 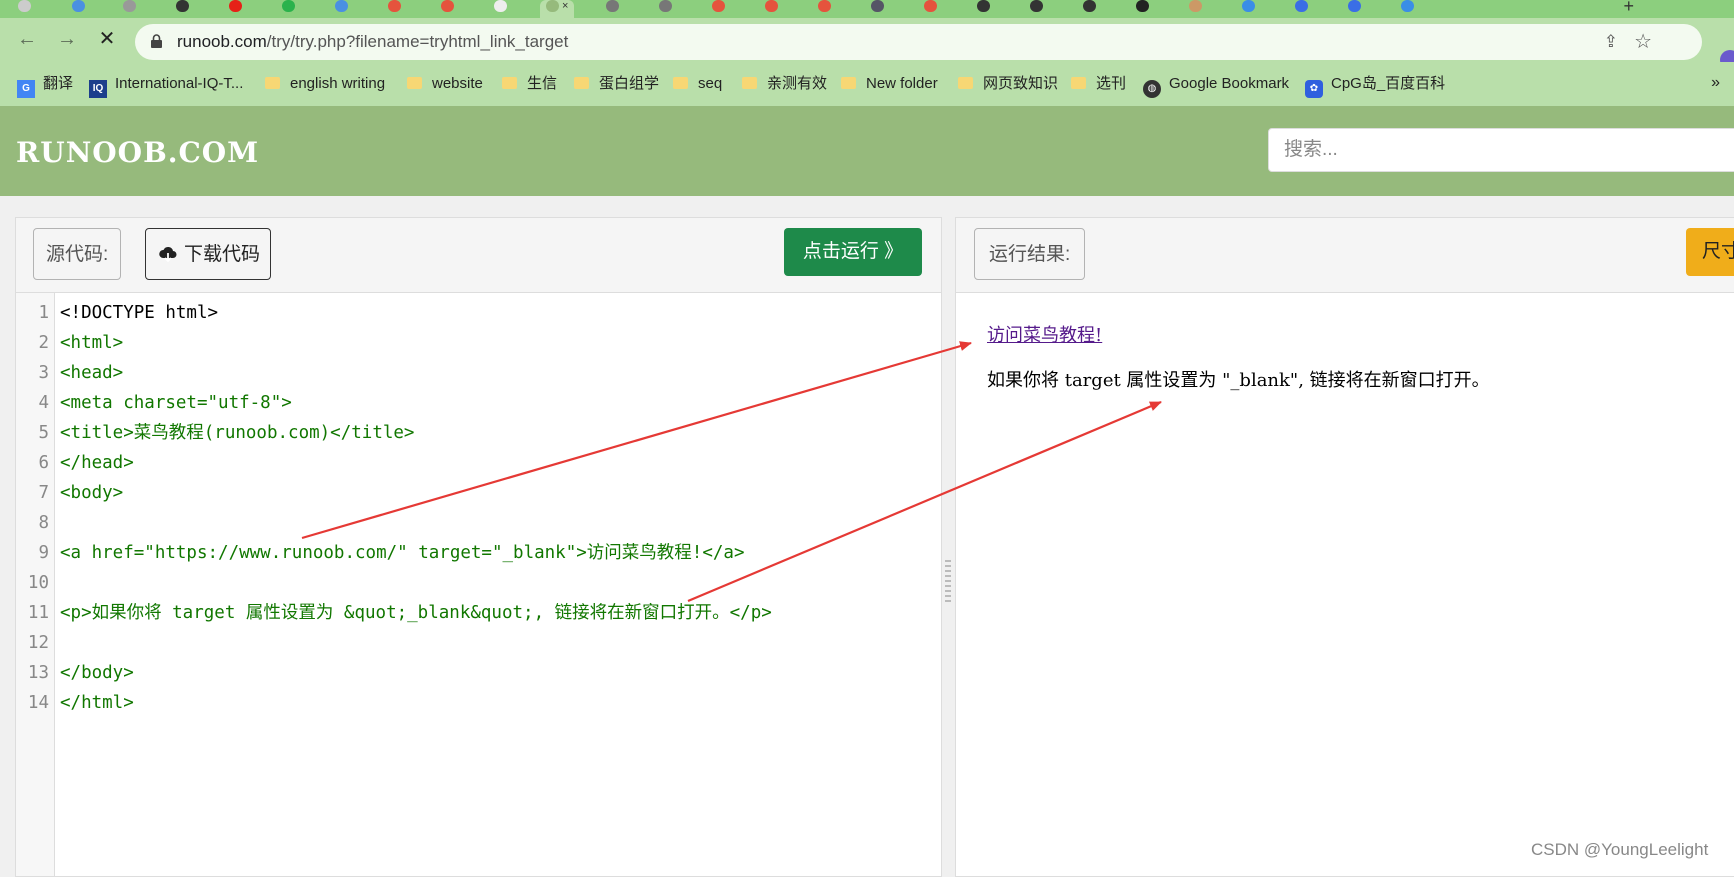 I want to click on baidu-icon: ✿, so click(x=1314, y=89).